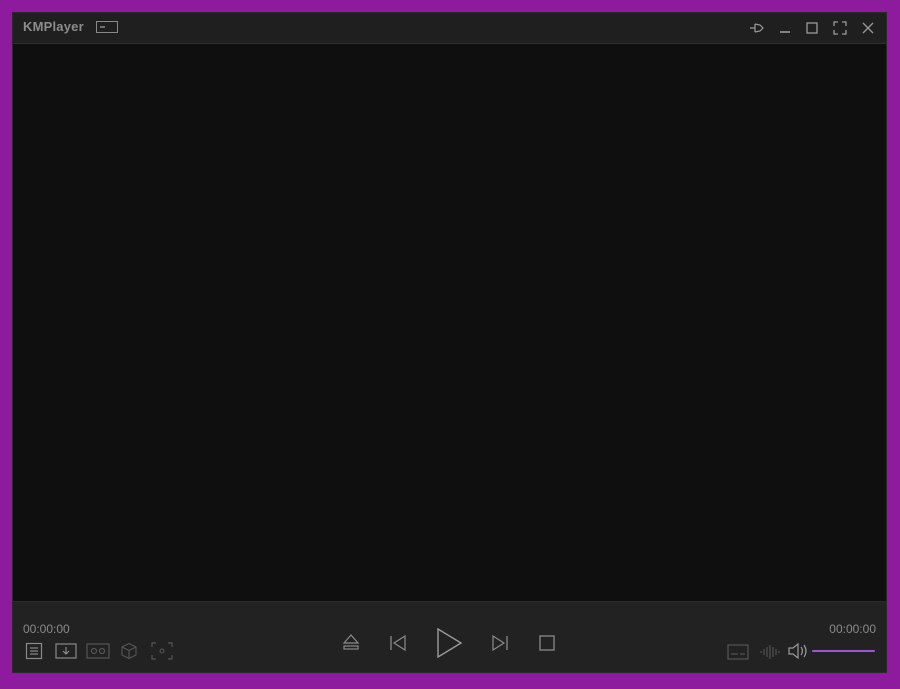  I want to click on pin-icon, so click(757, 28).